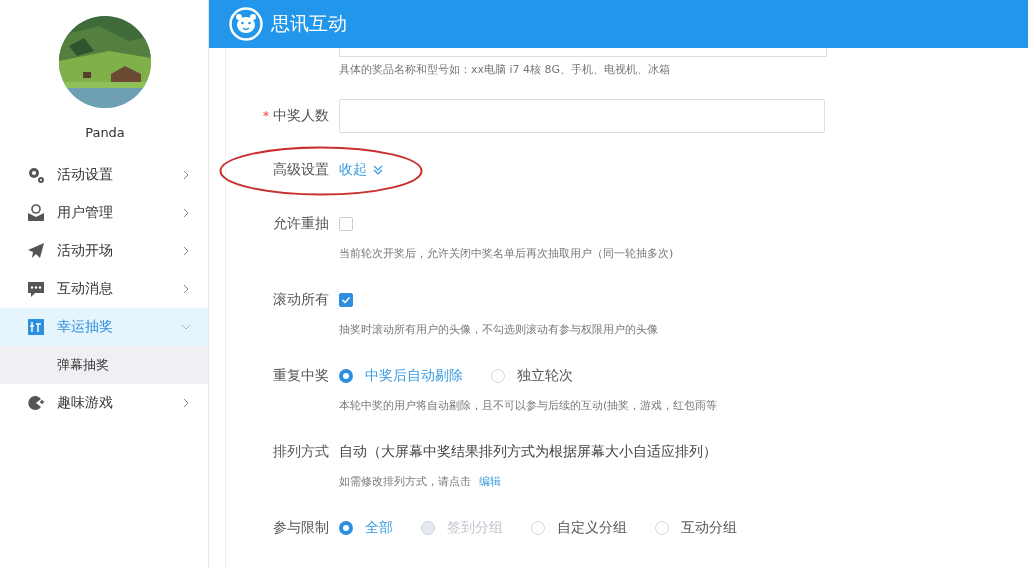 The image size is (1028, 568). What do you see at coordinates (379, 528) in the screenshot?
I see `radio-label: 全部` at bounding box center [379, 528].